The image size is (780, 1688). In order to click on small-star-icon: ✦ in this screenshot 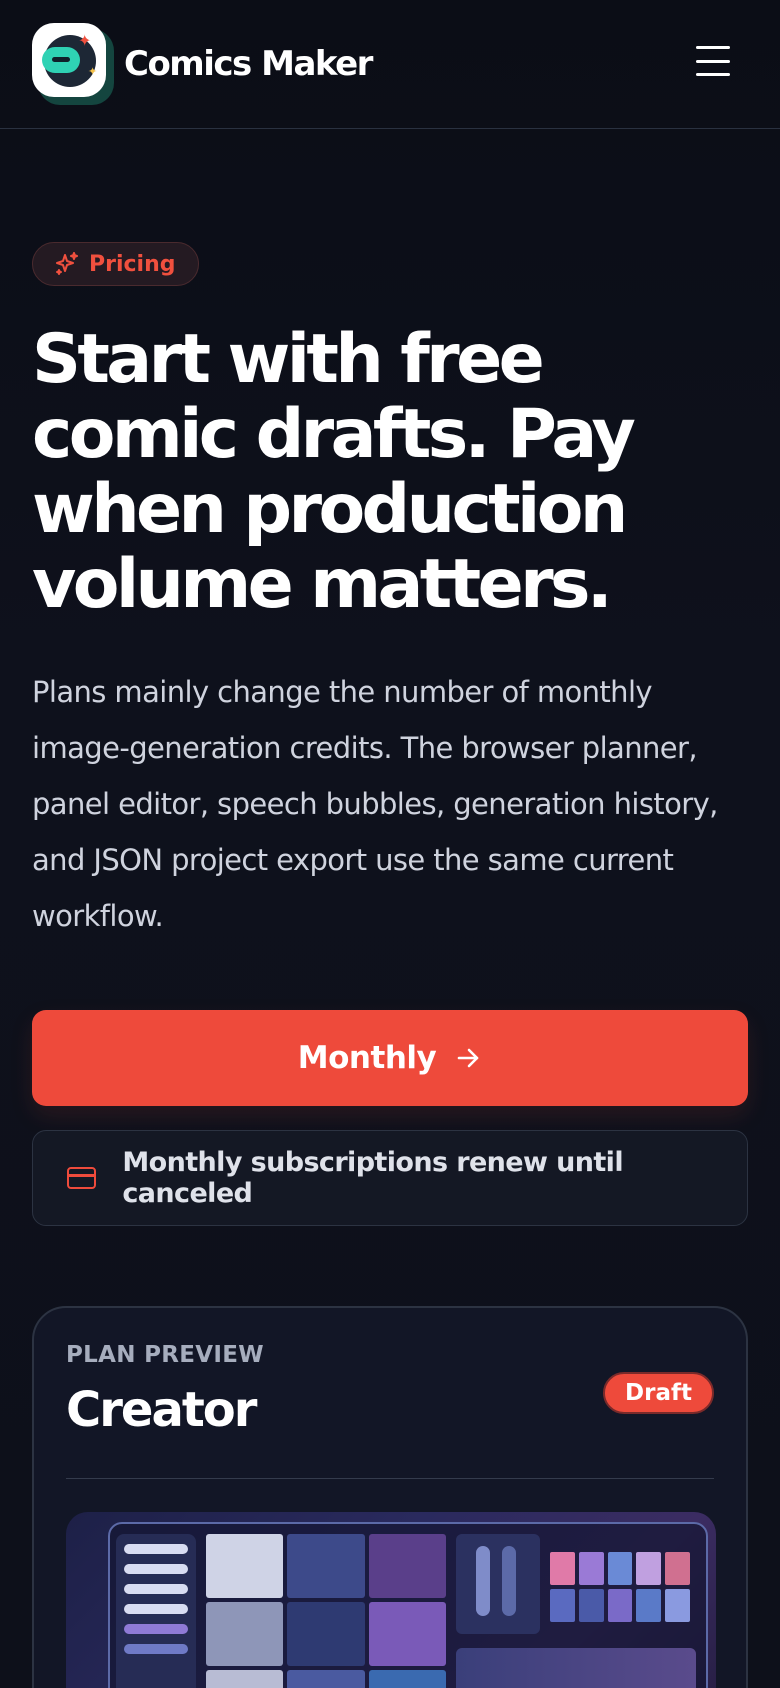, I will do `click(93, 71)`.